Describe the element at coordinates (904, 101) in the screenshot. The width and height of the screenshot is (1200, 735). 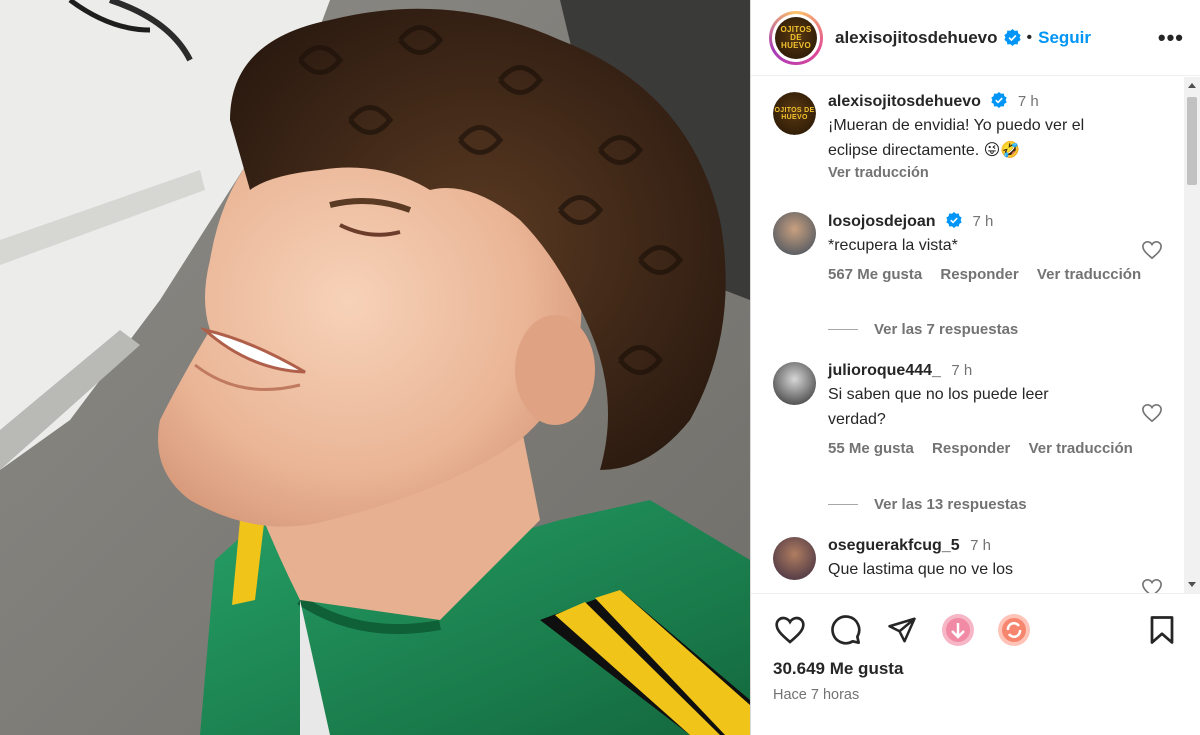
I see `caption-username: alexisojitosdehuevo` at that location.